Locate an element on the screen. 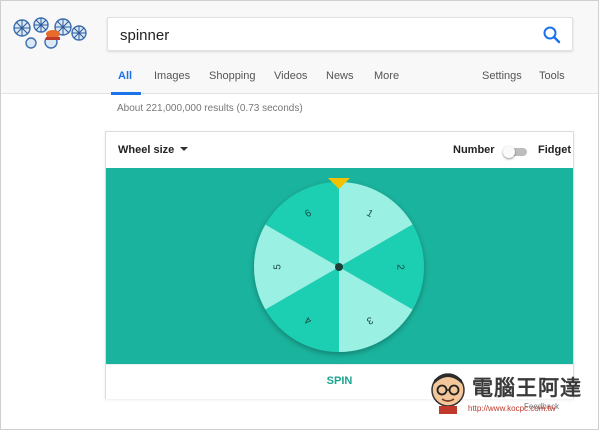 This screenshot has height=430, width=599. spinner-wheel: 123456 is located at coordinates (339, 267).